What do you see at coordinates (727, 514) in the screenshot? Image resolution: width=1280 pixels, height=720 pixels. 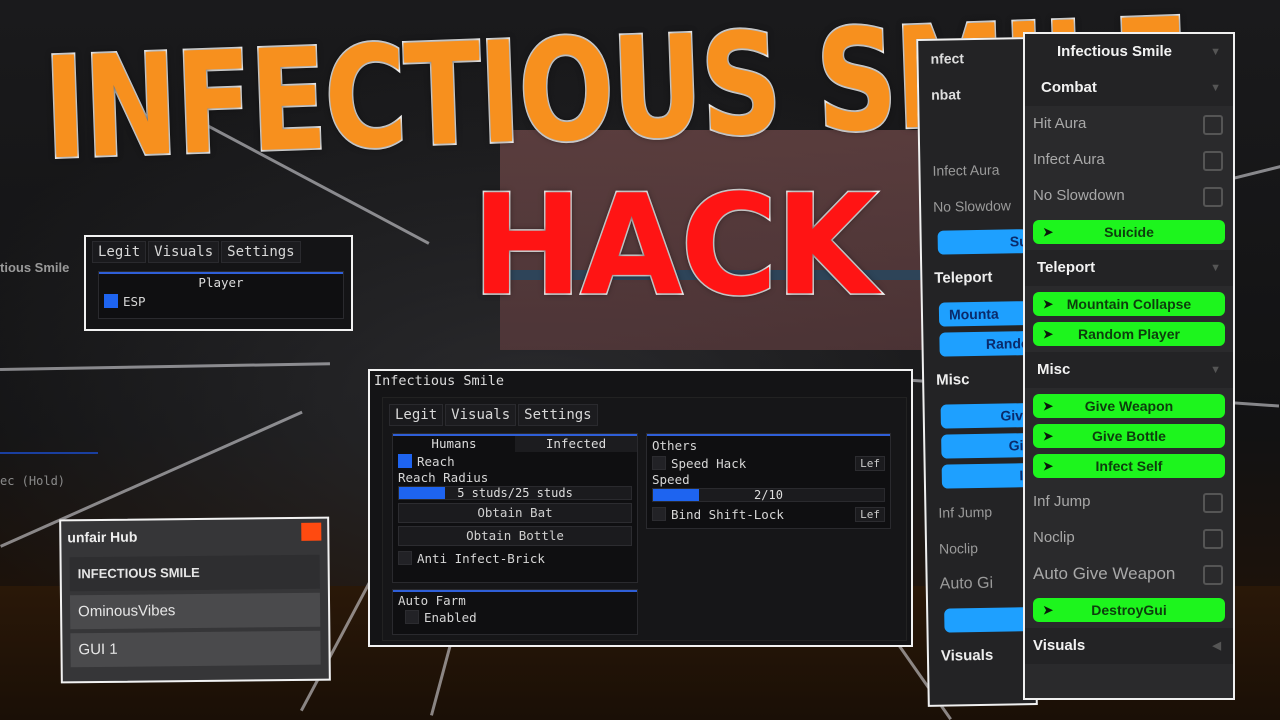 I see `bind-shift-lock-label: Bind Shift-Lock` at bounding box center [727, 514].